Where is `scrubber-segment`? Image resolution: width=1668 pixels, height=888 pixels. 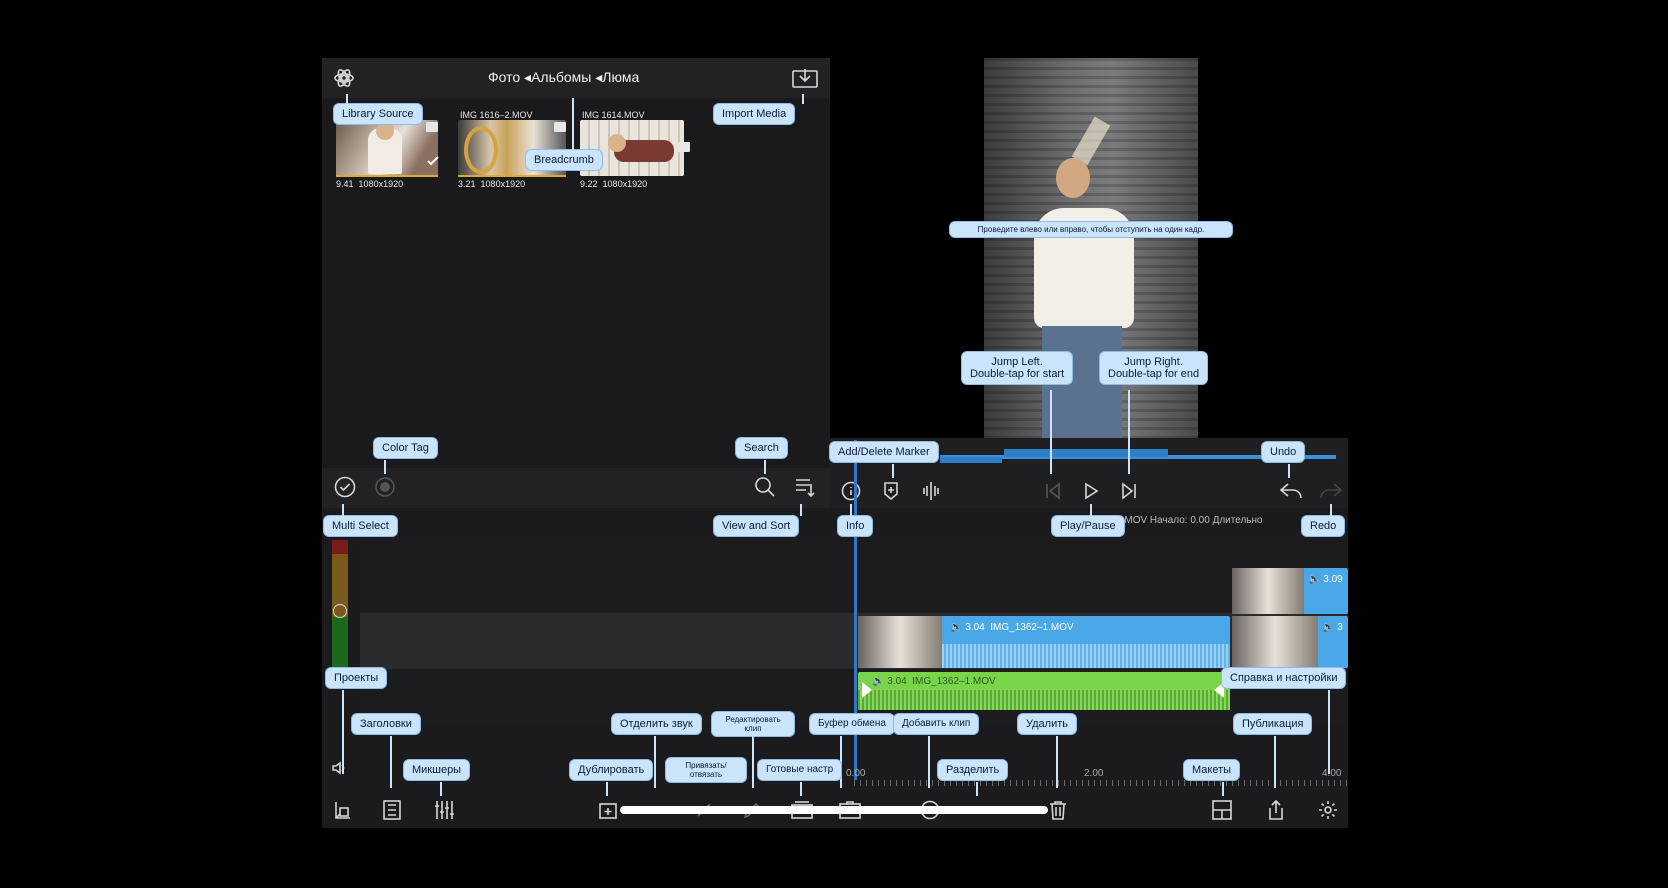 scrubber-segment is located at coordinates (1086, 453).